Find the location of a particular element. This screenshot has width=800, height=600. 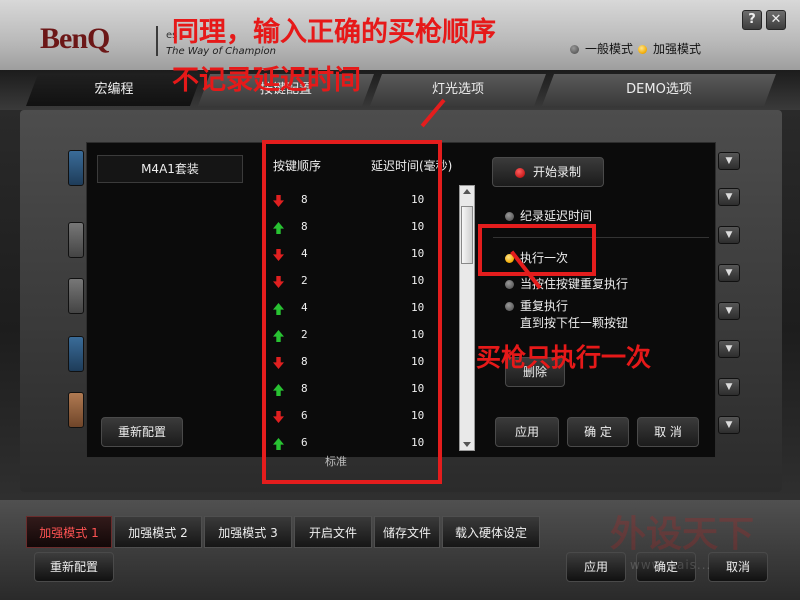

close-icon: ✕ is located at coordinates (776, 19).